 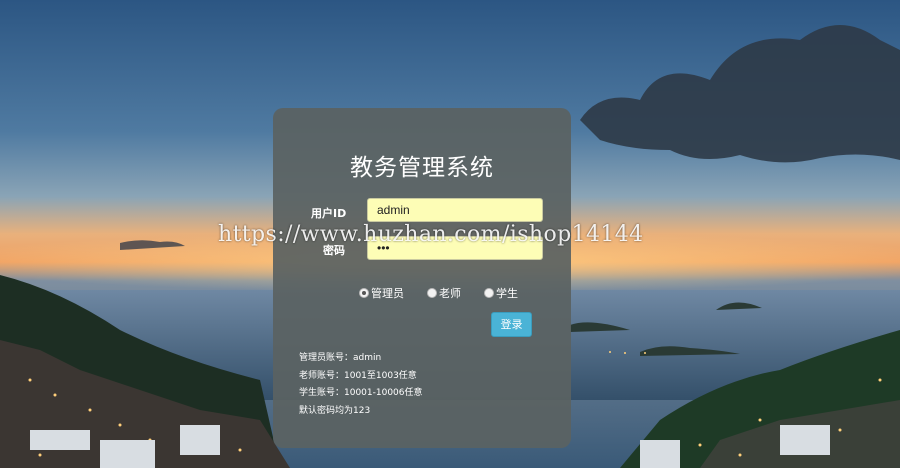 I want to click on user-id-label: 用户ID, so click(x=329, y=213).